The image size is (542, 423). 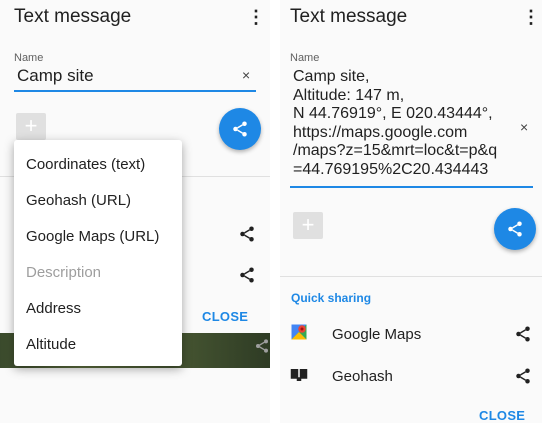 I want to click on menu-item-geohash: Geohash (URL), so click(x=78, y=200).